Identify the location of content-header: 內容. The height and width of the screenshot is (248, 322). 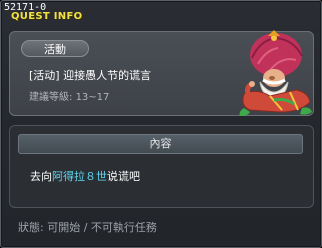
(160, 144).